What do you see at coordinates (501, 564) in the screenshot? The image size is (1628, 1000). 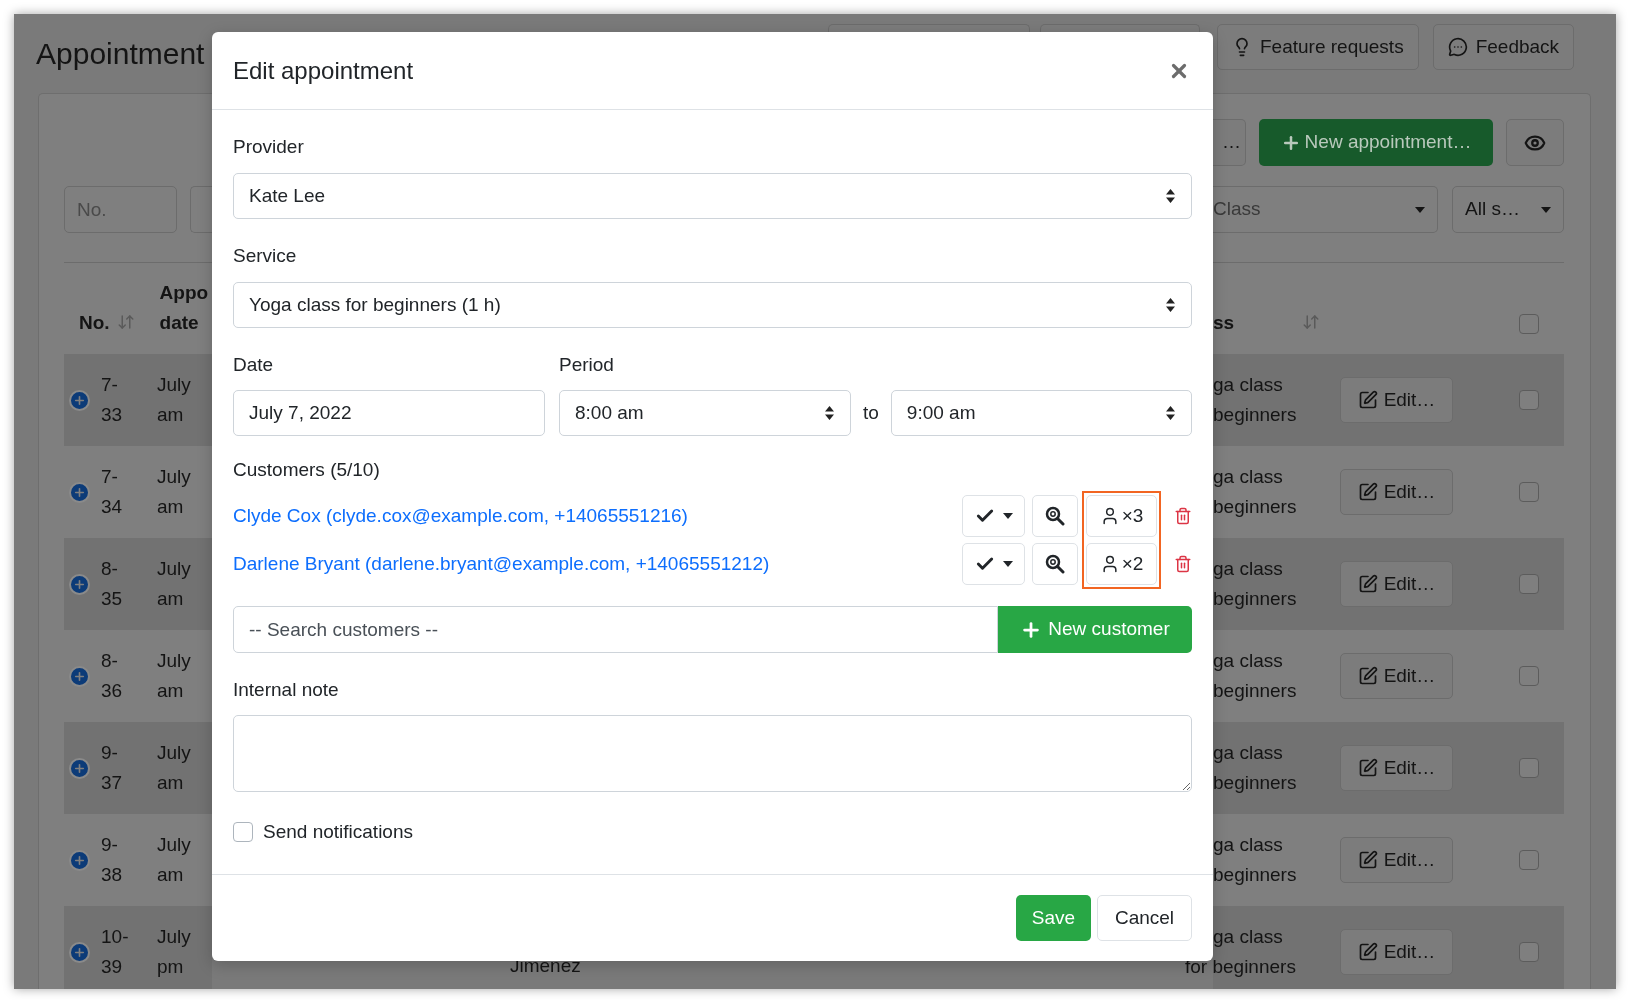 I see `customer-link: Darlene Bryant (darlene.bryant@example.com, +14065551212)` at bounding box center [501, 564].